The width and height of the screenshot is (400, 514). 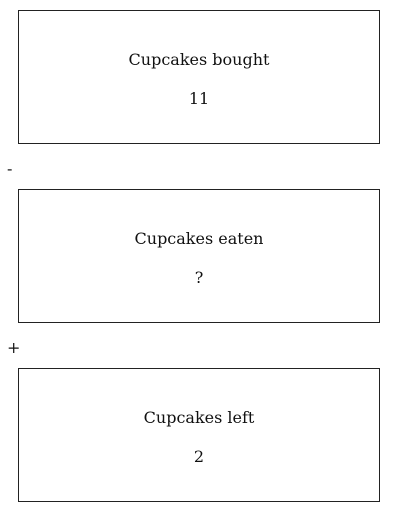 What do you see at coordinates (199, 417) in the screenshot?
I see `box-label: Cupcakes left` at bounding box center [199, 417].